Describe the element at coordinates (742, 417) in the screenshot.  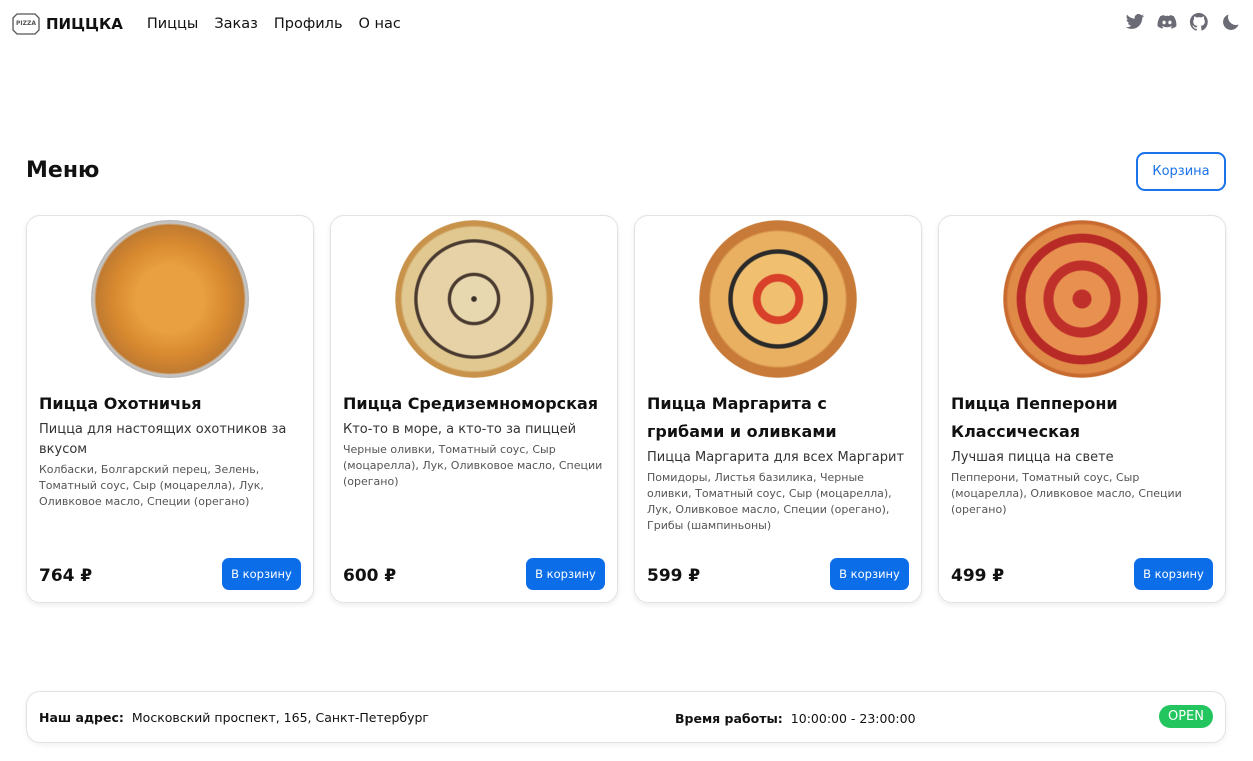
I see `pizza-title: Пицца Маргарита с грибами и оливками` at that location.